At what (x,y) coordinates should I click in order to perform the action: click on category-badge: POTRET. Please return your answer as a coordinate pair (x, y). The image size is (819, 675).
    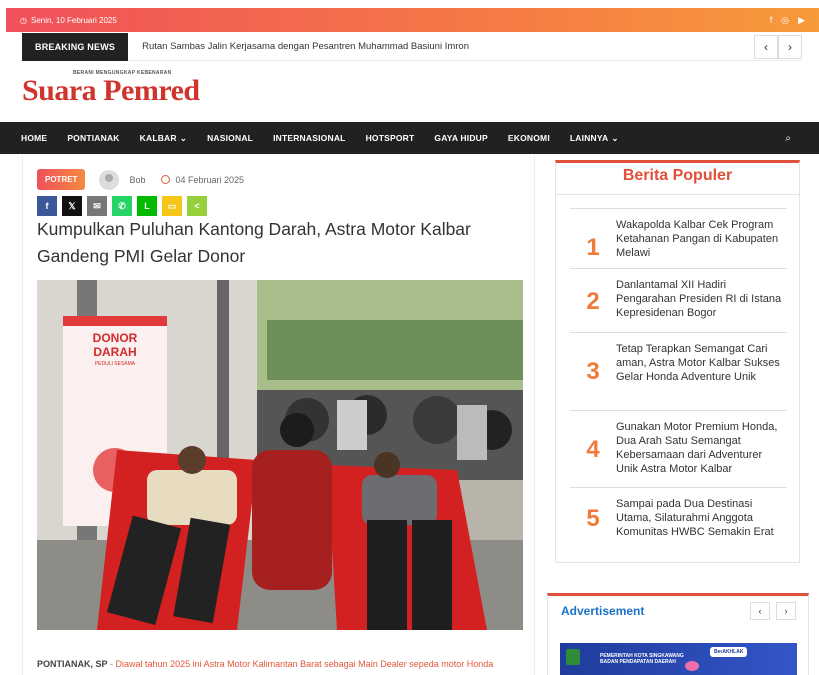
    Looking at the image, I should click on (61, 179).